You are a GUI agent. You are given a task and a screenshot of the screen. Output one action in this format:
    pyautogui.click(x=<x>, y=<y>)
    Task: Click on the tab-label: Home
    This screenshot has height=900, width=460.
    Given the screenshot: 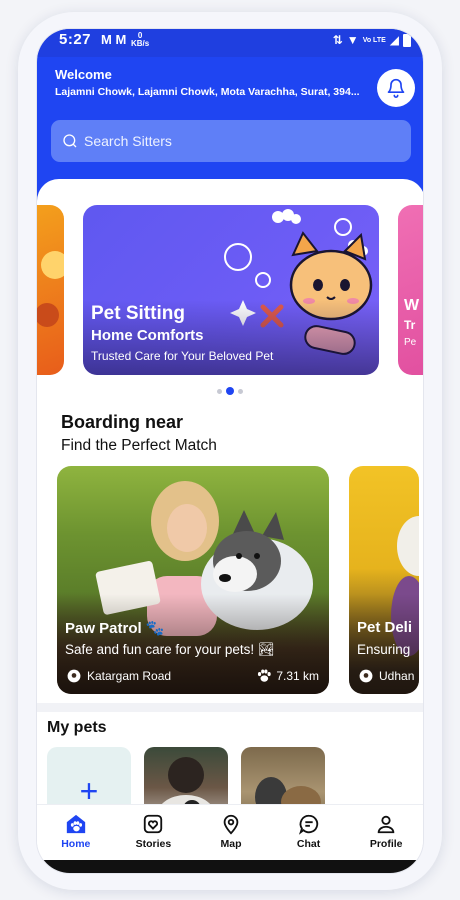 What is the action you would take?
    pyautogui.click(x=76, y=844)
    